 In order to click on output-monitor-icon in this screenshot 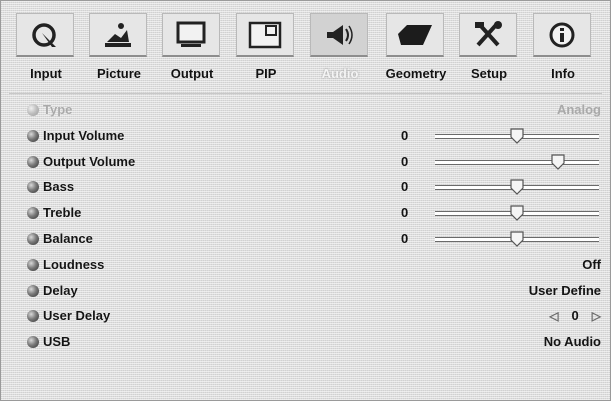, I will do `click(191, 35)`.